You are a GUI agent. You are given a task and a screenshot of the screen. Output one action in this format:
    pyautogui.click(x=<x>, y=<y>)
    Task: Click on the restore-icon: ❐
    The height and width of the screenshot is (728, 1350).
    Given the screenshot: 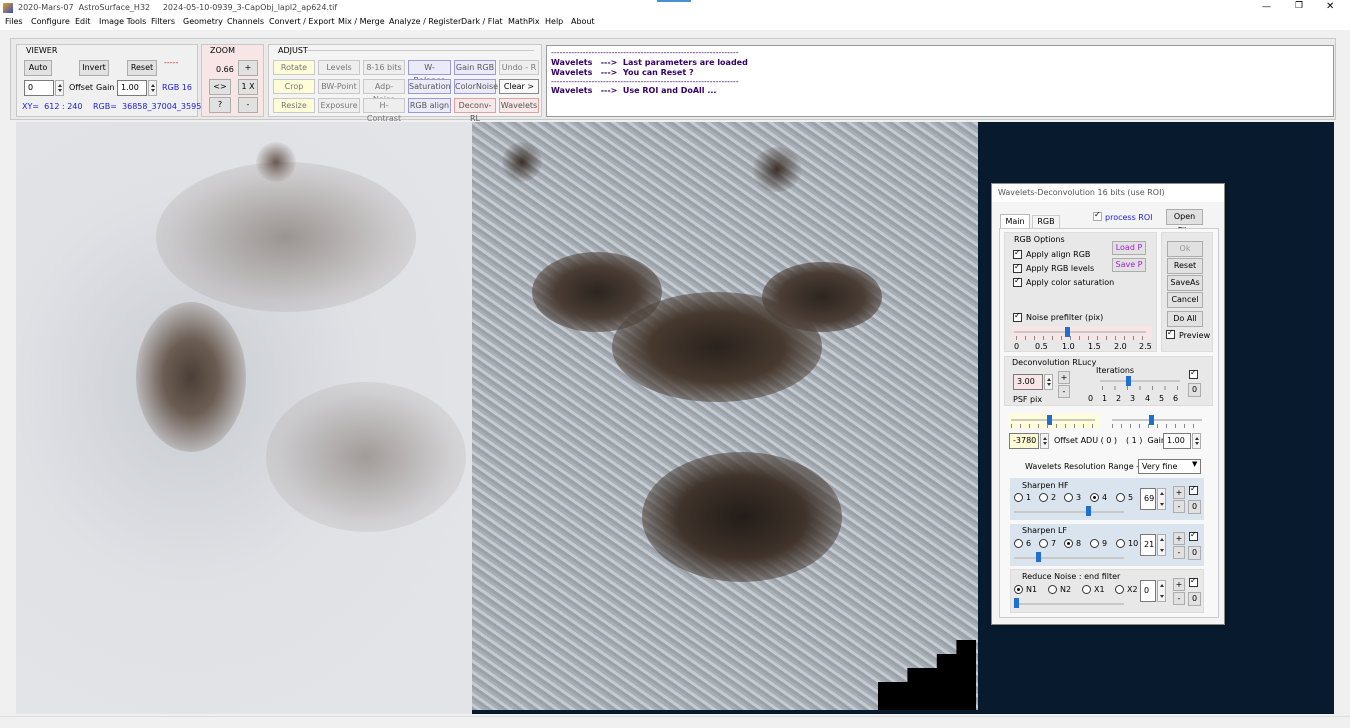 What is the action you would take?
    pyautogui.click(x=1299, y=6)
    